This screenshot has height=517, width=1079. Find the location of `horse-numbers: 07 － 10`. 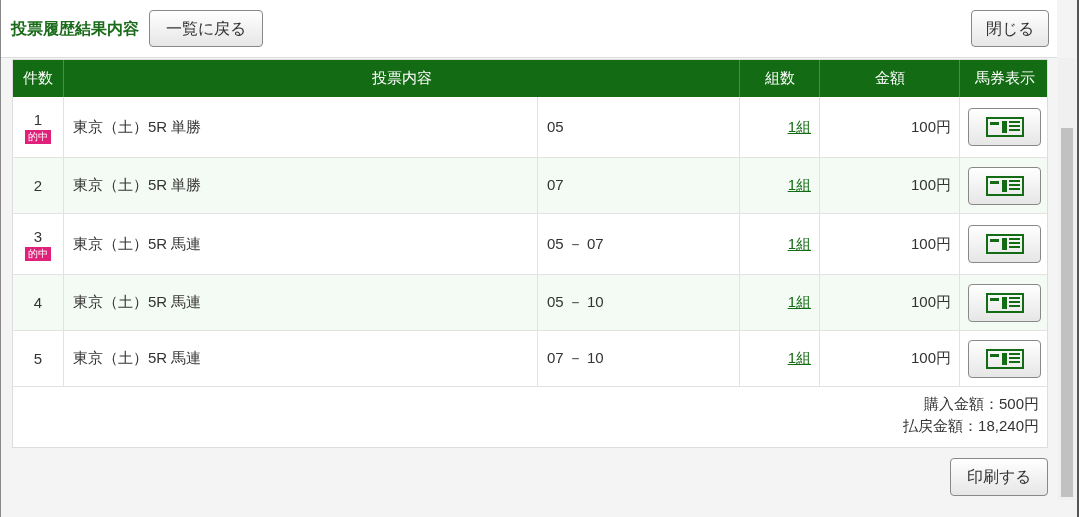

horse-numbers: 07 － 10 is located at coordinates (575, 358).